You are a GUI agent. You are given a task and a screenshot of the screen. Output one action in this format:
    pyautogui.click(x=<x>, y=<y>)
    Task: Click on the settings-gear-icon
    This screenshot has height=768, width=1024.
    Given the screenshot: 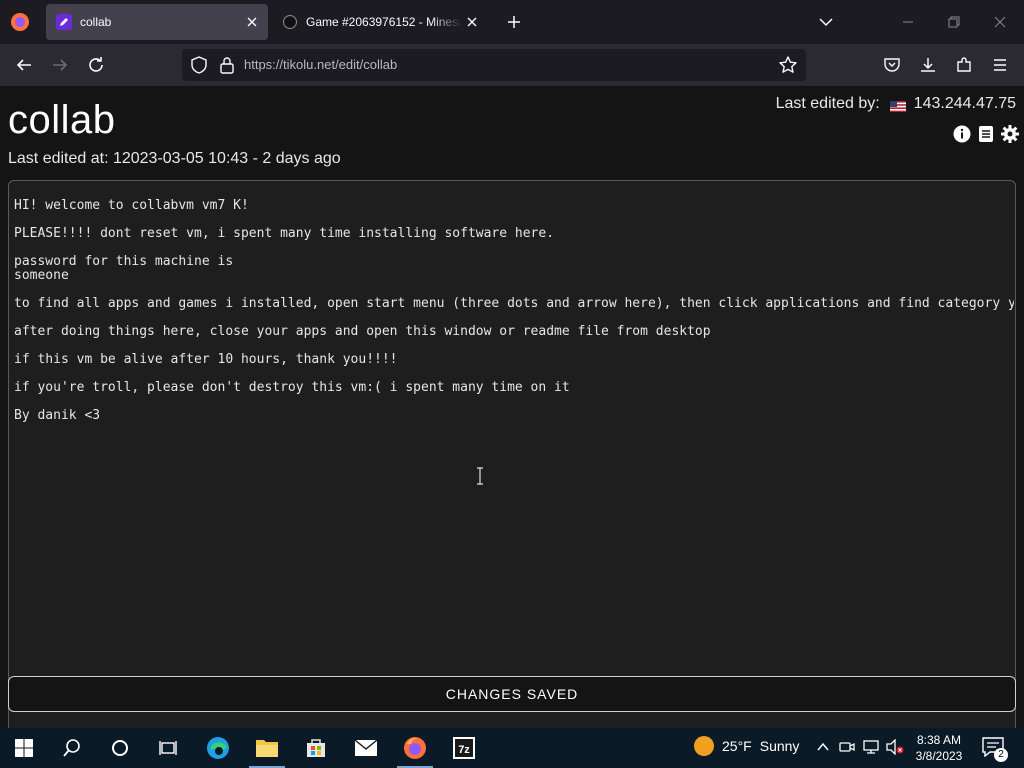 What is the action you would take?
    pyautogui.click(x=1010, y=134)
    